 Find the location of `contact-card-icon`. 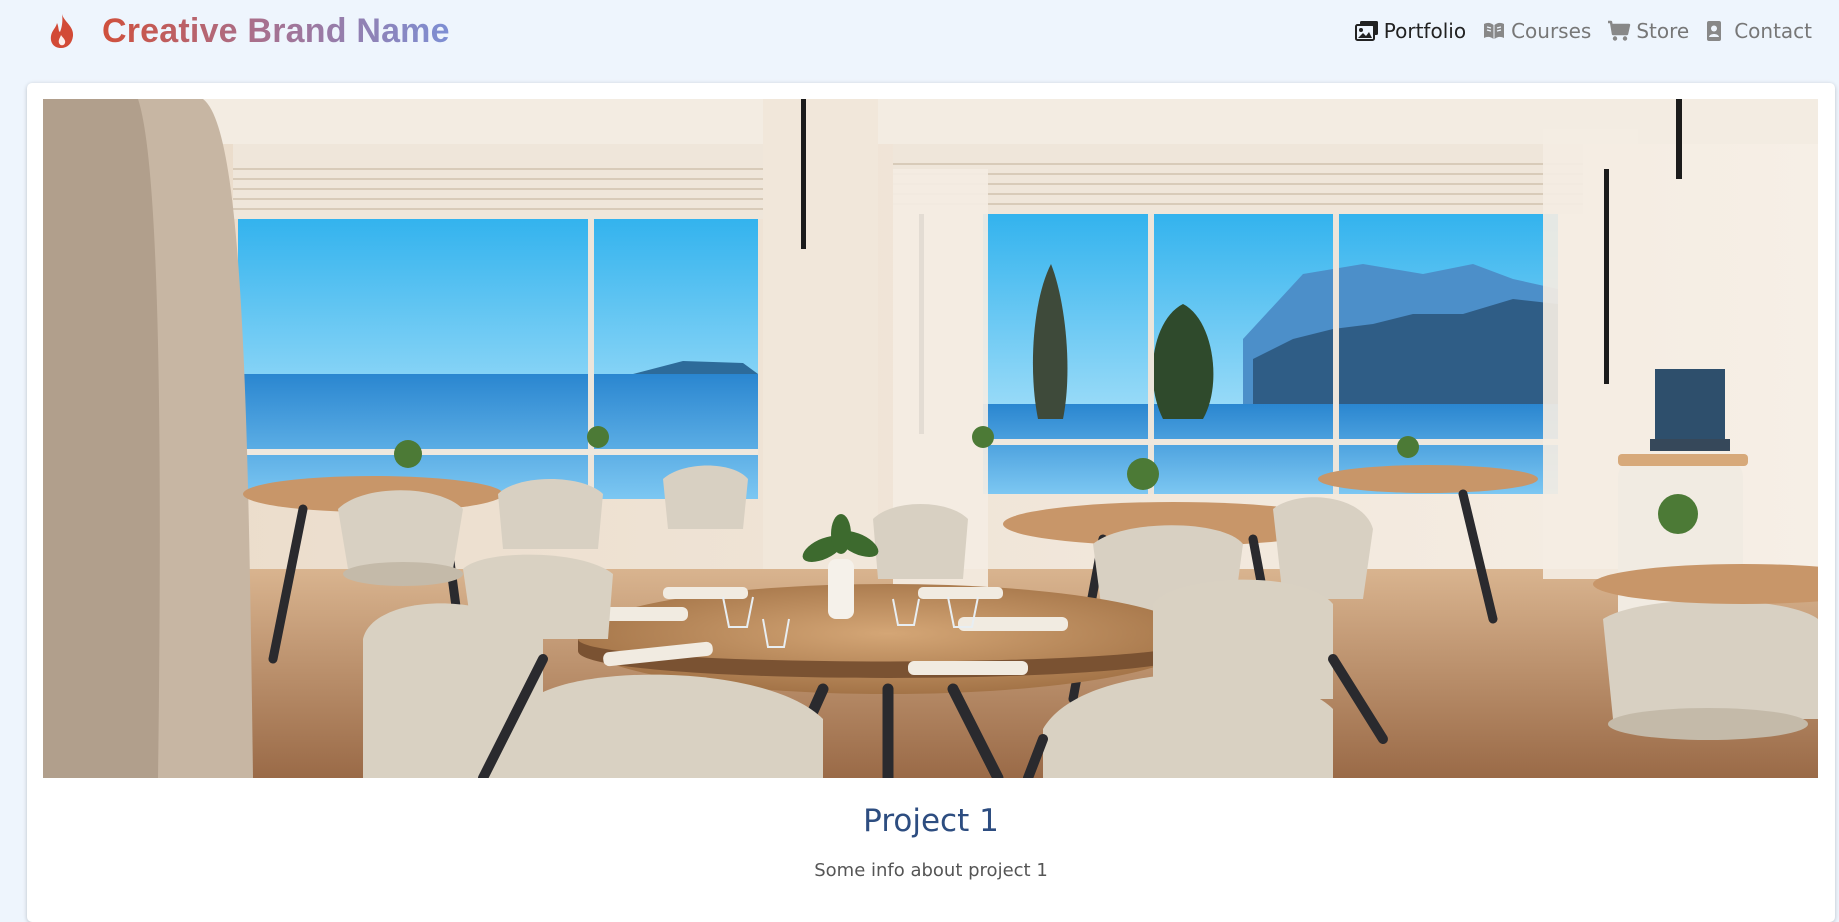

contact-card-icon is located at coordinates (1717, 31).